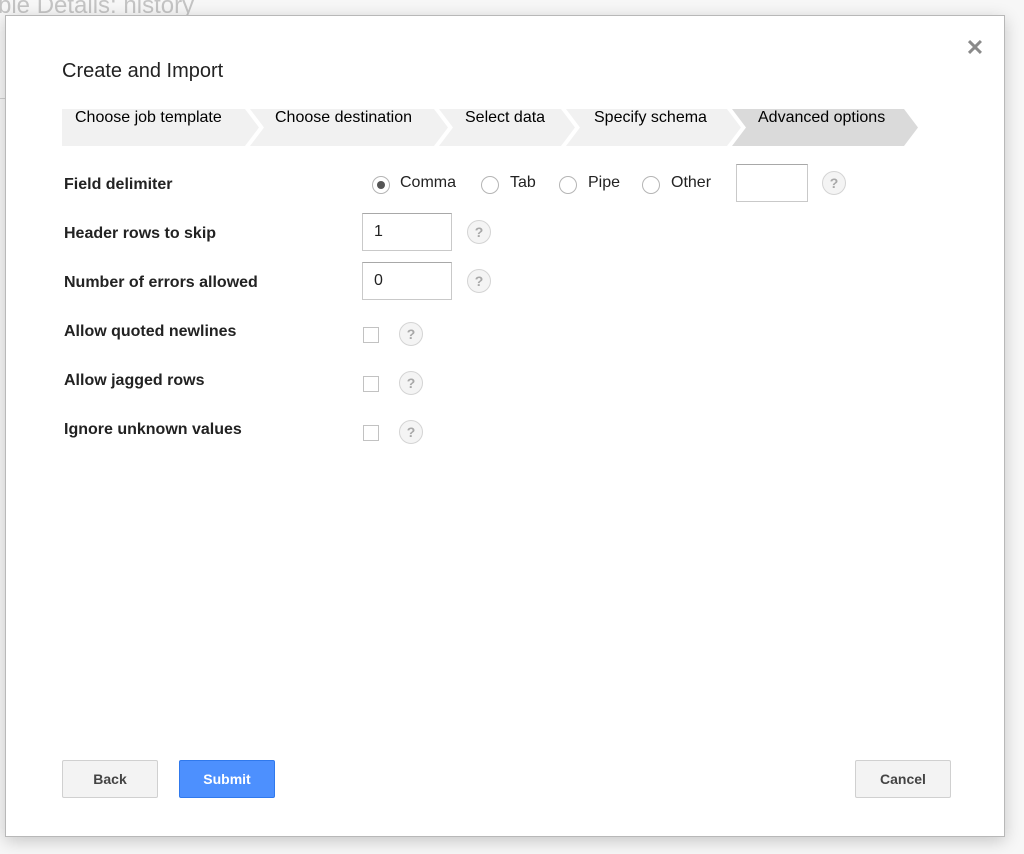 This screenshot has width=1024, height=854. What do you see at coordinates (140, 233) in the screenshot?
I see `header-rows-label: Header rows to skip` at bounding box center [140, 233].